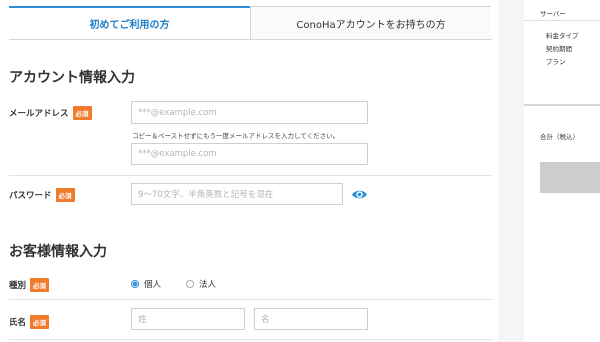 This screenshot has width=600, height=342. I want to click on summary-total: 合計（税込）, so click(559, 137).